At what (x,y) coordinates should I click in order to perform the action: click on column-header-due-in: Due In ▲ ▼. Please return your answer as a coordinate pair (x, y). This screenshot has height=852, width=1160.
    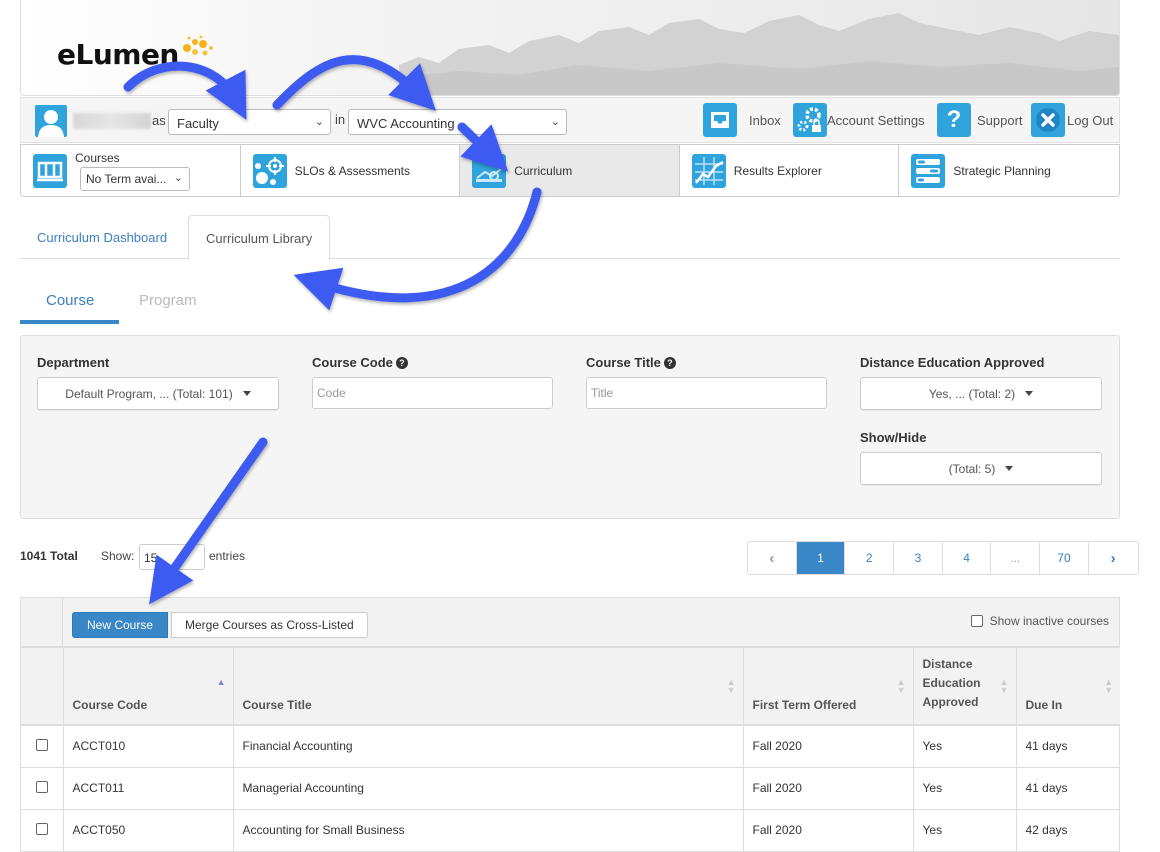
    Looking at the image, I should click on (1068, 687).